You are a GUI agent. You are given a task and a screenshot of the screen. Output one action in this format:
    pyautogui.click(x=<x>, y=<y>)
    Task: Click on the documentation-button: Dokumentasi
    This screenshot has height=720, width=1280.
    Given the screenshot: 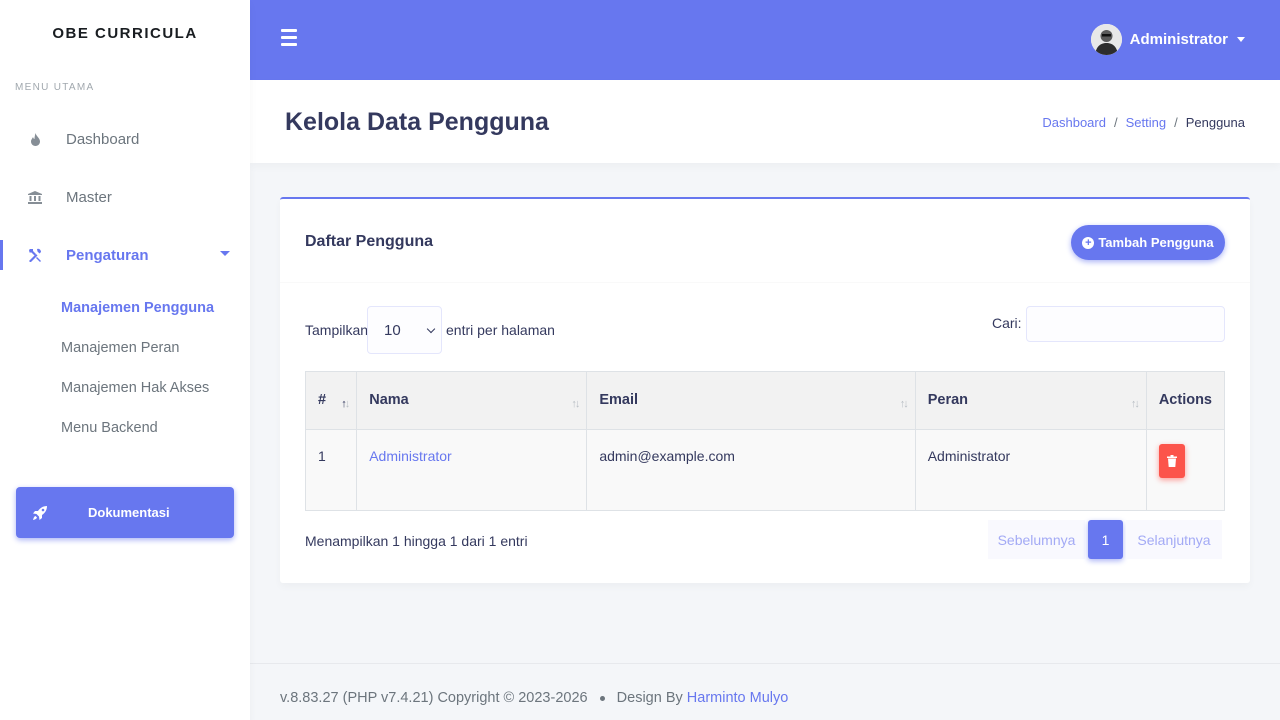 What is the action you would take?
    pyautogui.click(x=125, y=512)
    